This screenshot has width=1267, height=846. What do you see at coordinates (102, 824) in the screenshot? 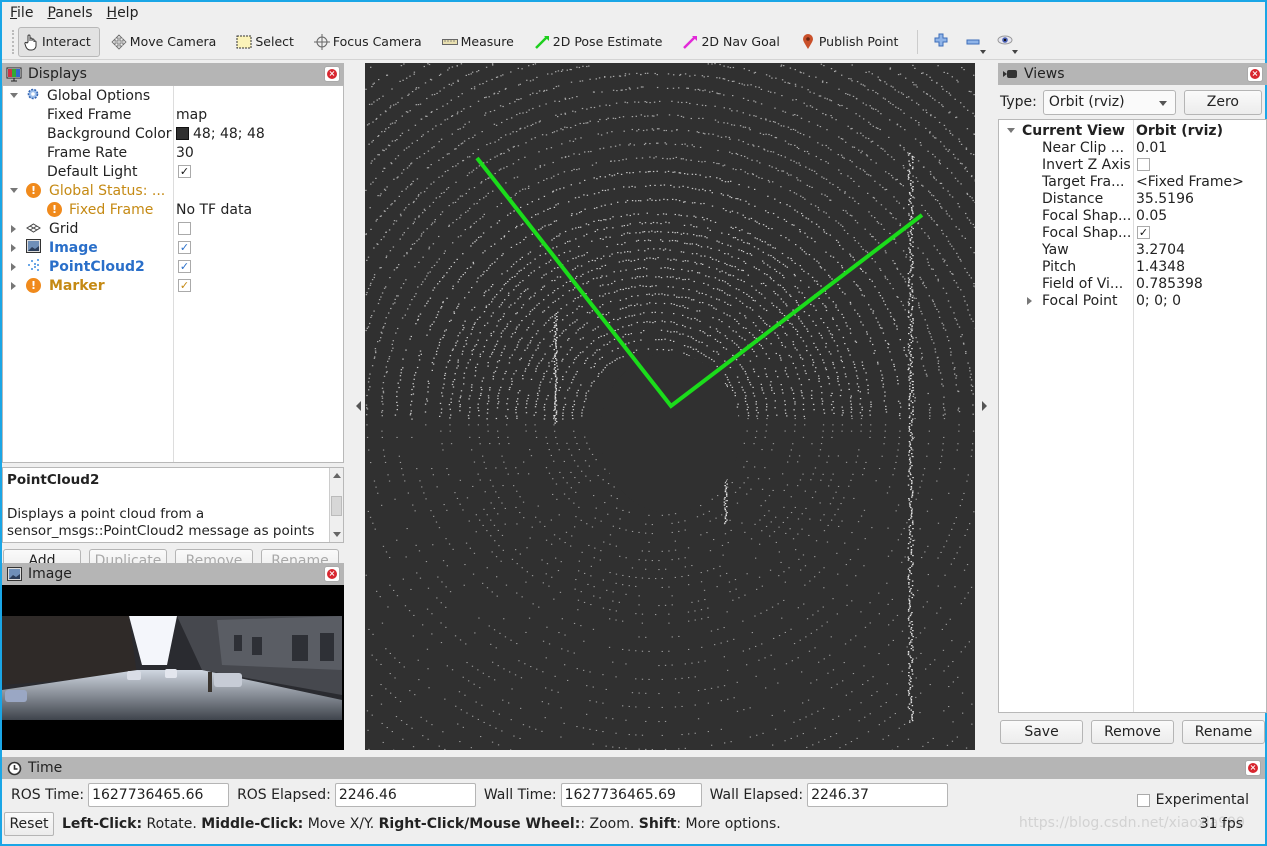
I see `hint-key: Left-Click:` at bounding box center [102, 824].